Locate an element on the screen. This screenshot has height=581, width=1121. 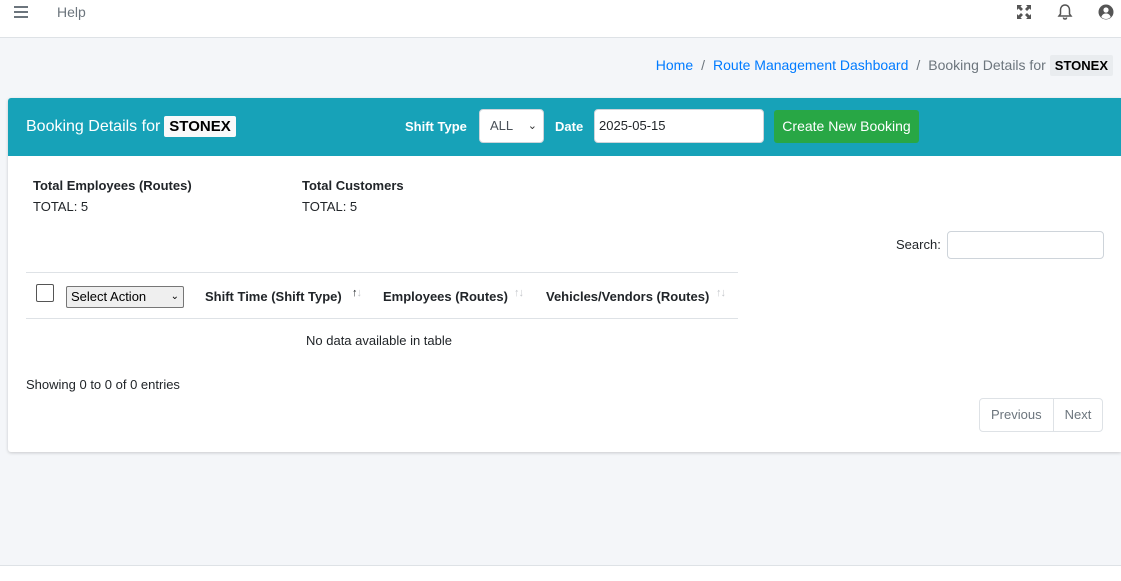
previous-button: Previous is located at coordinates (1016, 415).